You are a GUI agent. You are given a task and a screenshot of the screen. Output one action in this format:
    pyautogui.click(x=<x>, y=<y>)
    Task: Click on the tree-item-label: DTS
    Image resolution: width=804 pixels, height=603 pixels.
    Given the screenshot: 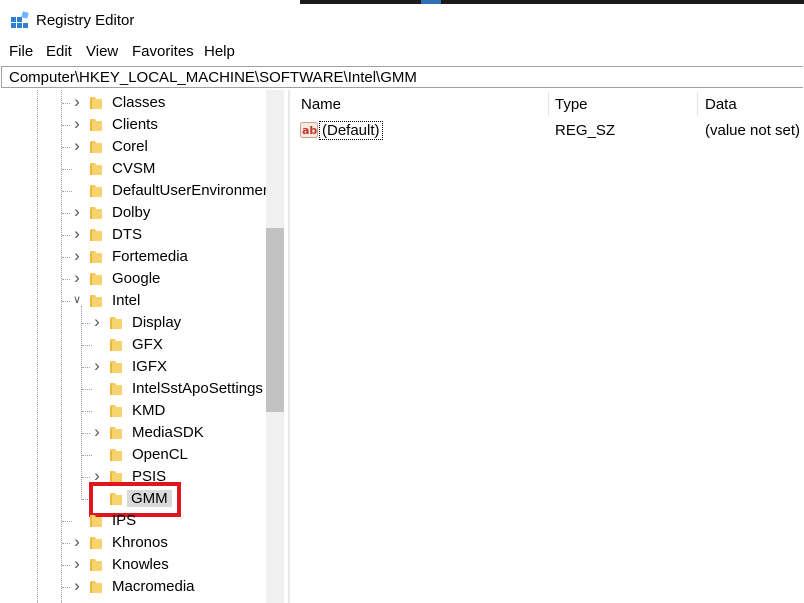 What is the action you would take?
    pyautogui.click(x=127, y=234)
    